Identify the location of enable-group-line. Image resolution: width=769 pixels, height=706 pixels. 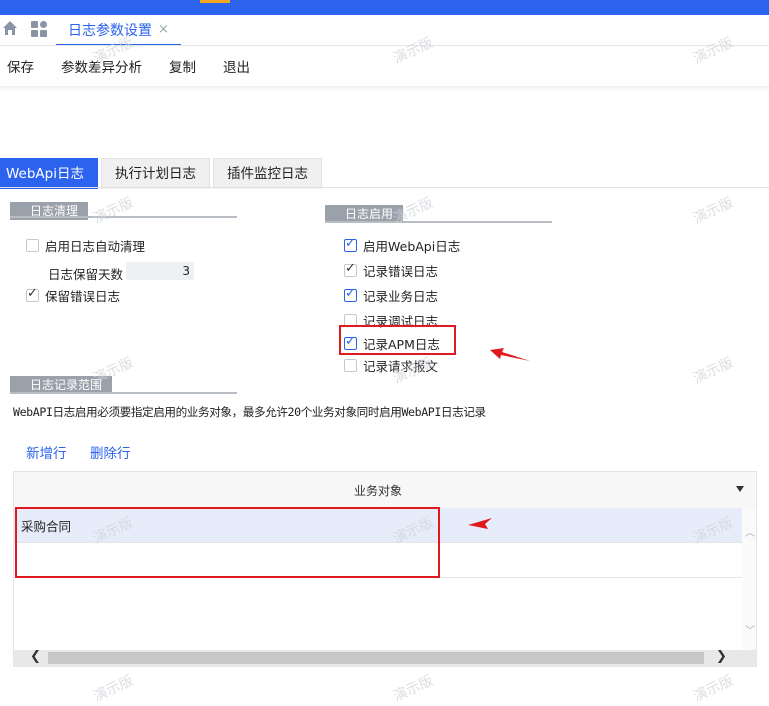
(438, 222).